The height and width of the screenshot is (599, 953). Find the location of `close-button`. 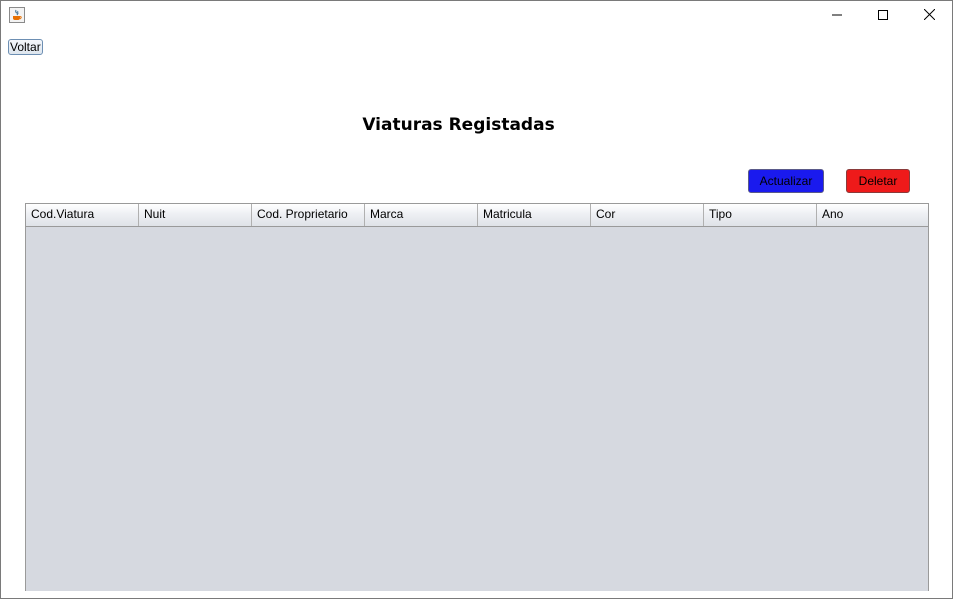

close-button is located at coordinates (929, 16).